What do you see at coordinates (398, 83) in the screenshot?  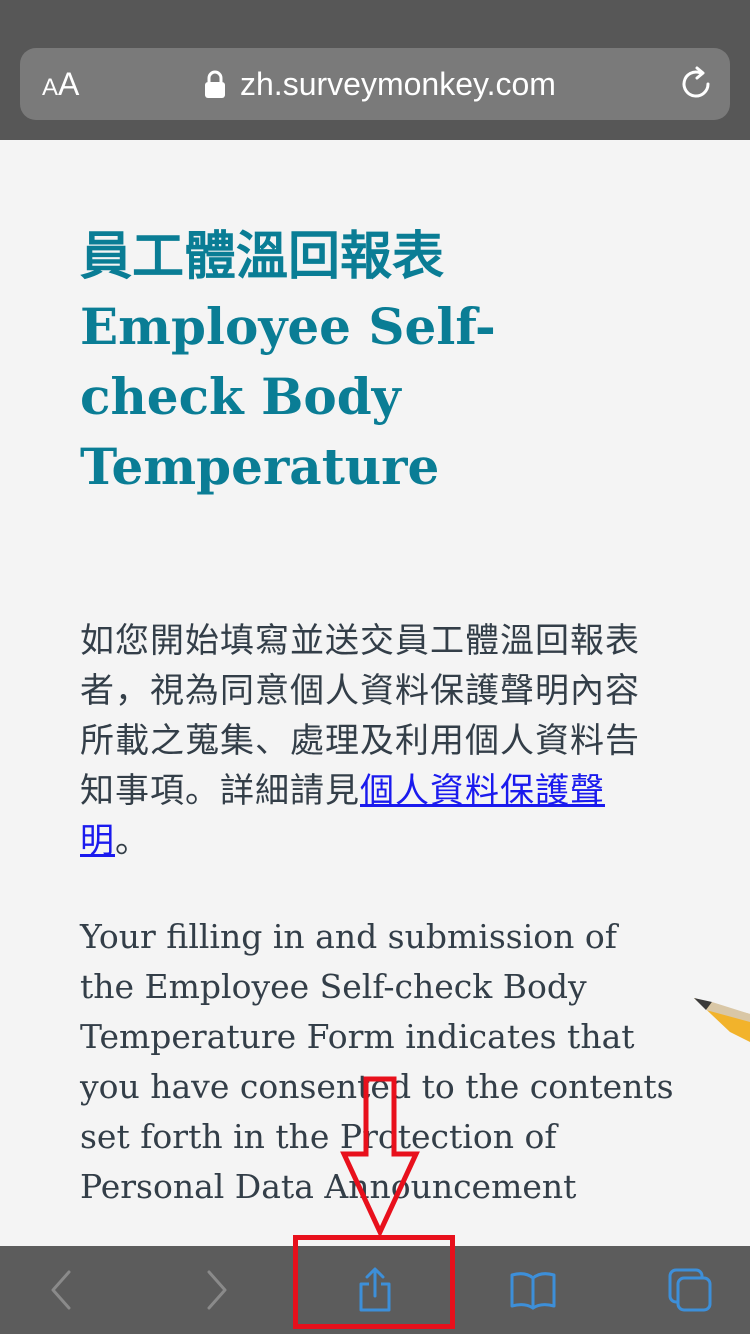 I see `url-text: zh.surveymonkey.com` at bounding box center [398, 83].